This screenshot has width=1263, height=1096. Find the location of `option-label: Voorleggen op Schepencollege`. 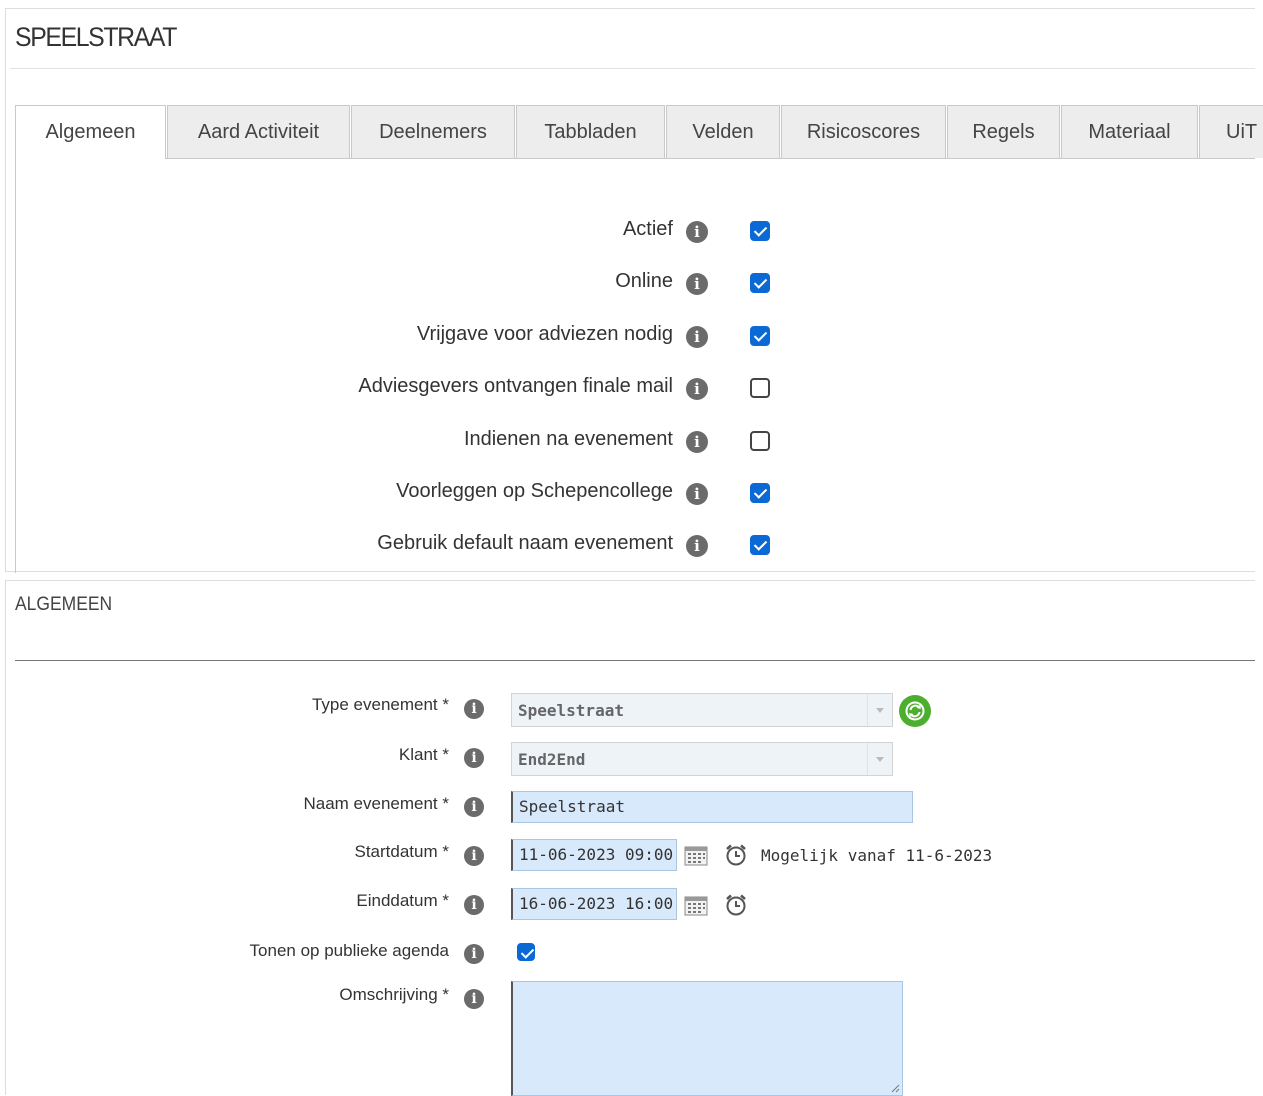

option-label: Voorleggen op Schepencollege is located at coordinates (534, 491).